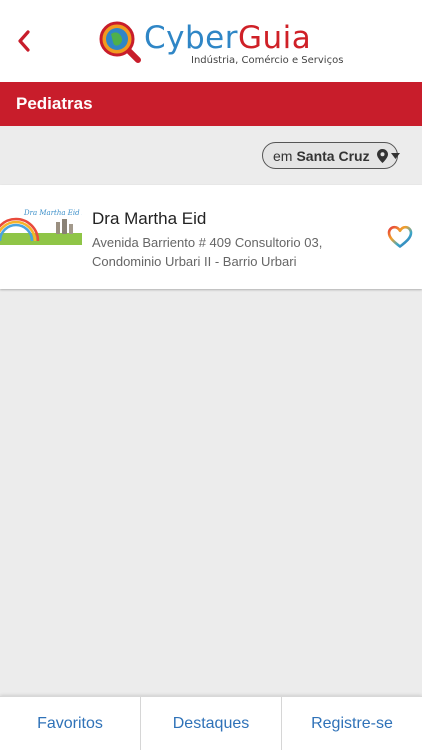 The width and height of the screenshot is (422, 750). Describe the element at coordinates (52, 213) in the screenshot. I see `svg-text: Dra Martha Eid M.` at that location.